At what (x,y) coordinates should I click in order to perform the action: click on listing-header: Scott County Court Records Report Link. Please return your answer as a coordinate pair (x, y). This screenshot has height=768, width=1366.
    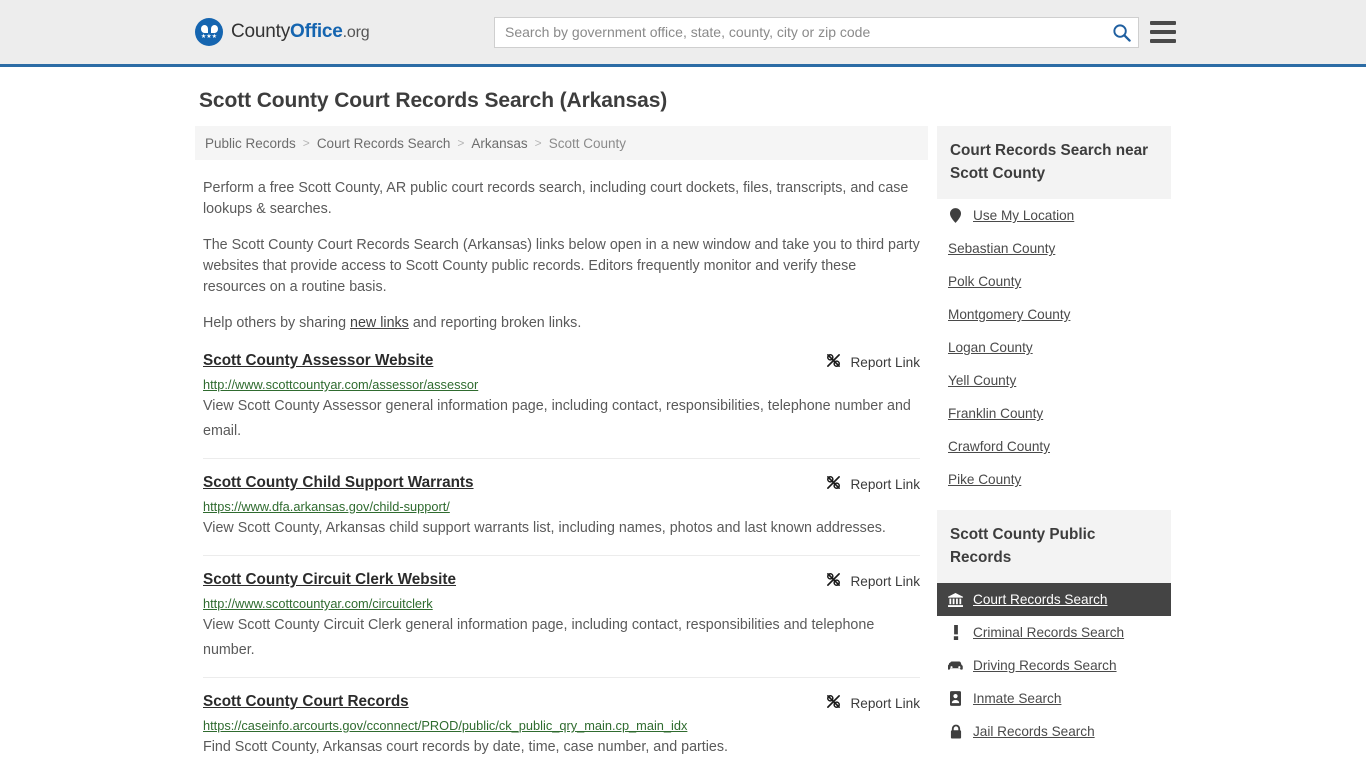
    Looking at the image, I should click on (561, 702).